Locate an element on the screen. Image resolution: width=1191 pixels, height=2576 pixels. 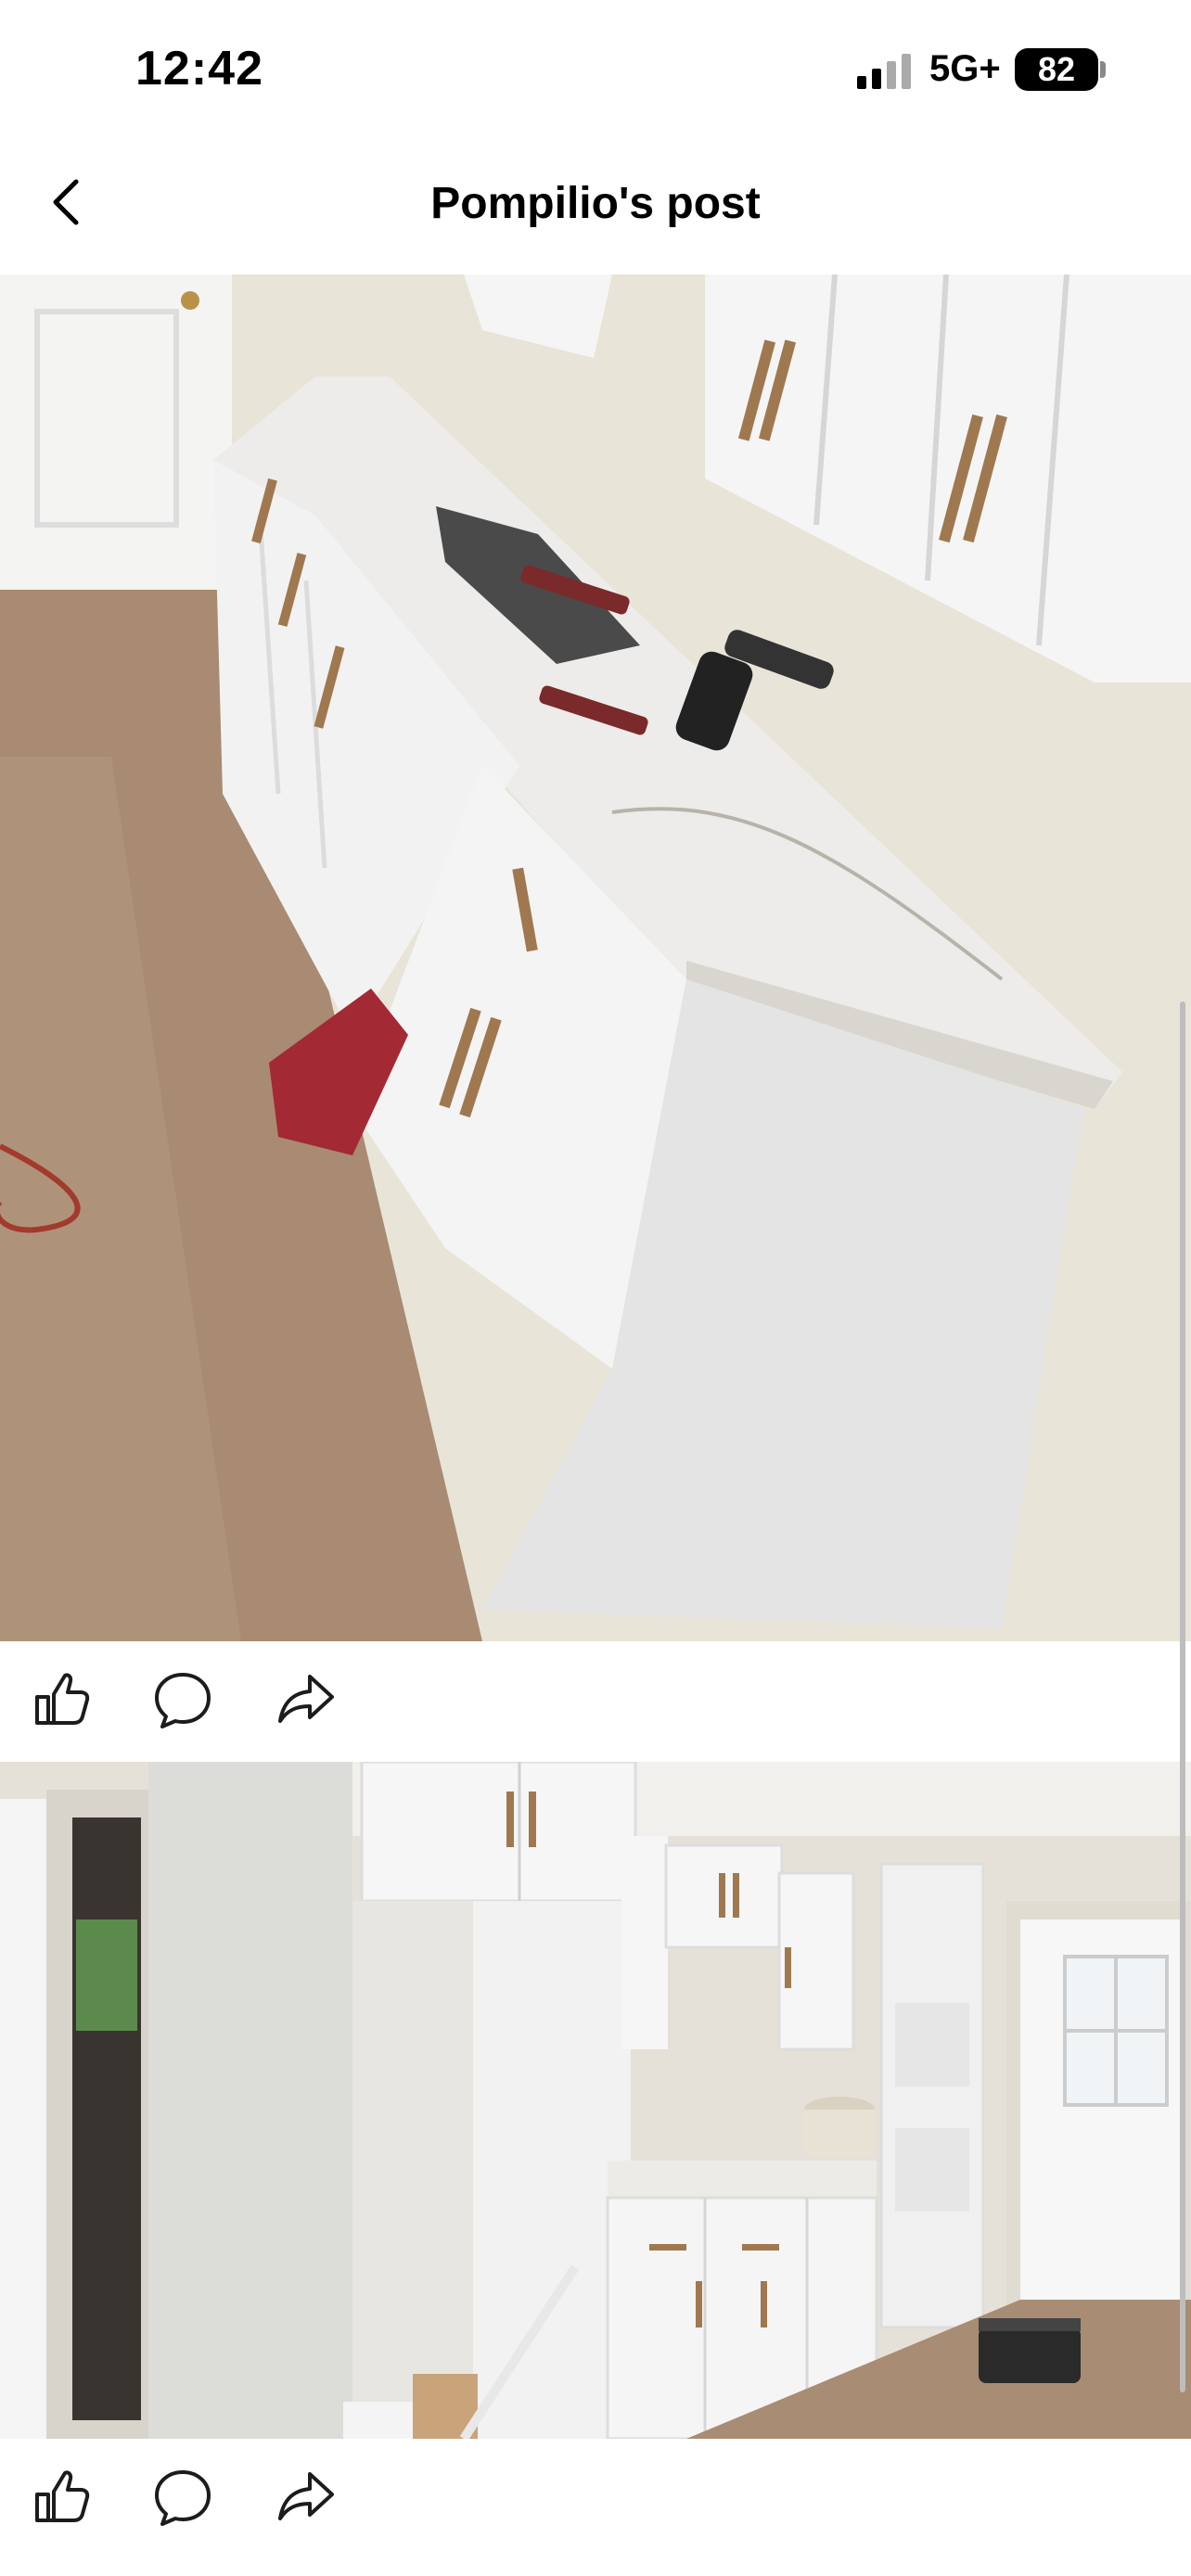
battery-icon: 82 is located at coordinates (1056, 69).